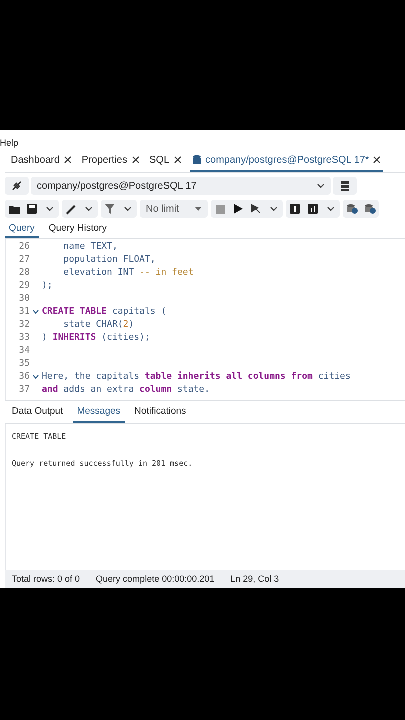 This screenshot has width=405, height=720. Describe the element at coordinates (24, 351) in the screenshot. I see `line-number: 34` at that location.